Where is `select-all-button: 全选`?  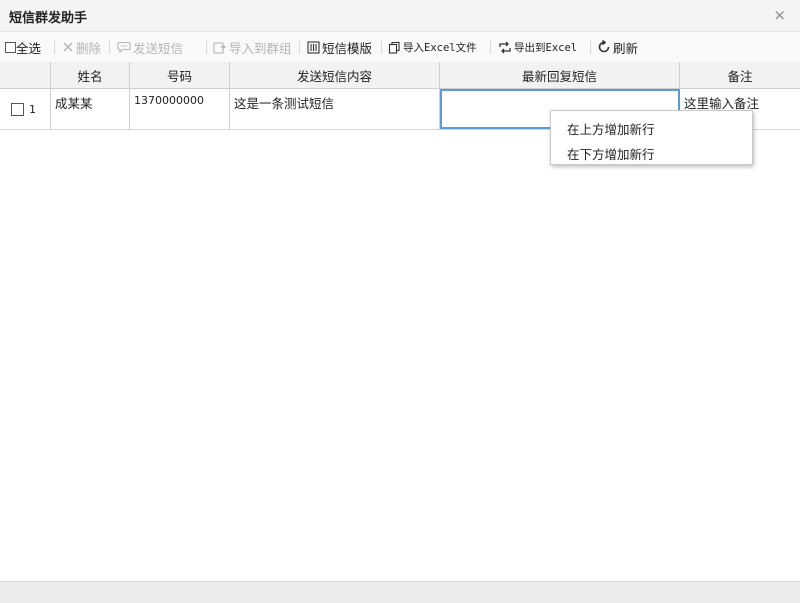
select-all-button: 全选 is located at coordinates (23, 47).